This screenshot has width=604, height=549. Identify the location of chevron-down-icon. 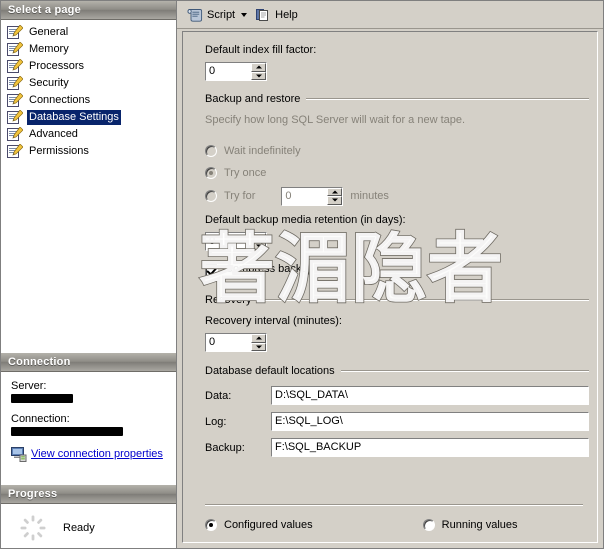
(244, 14).